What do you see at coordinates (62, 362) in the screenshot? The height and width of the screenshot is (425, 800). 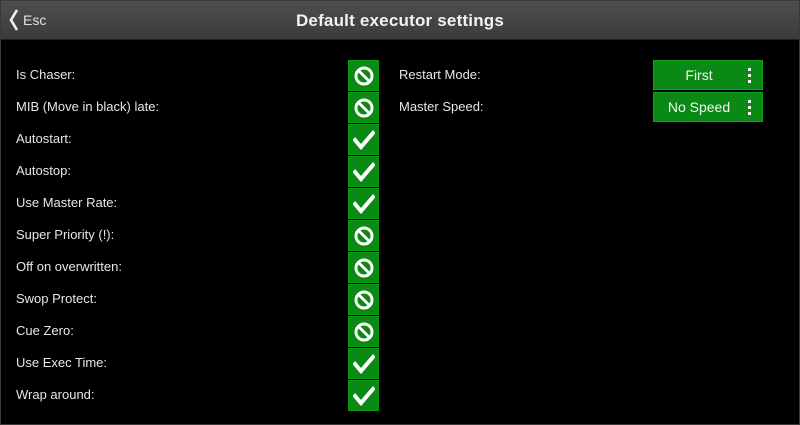 I see `setting-label: Use Exec Time:` at bounding box center [62, 362].